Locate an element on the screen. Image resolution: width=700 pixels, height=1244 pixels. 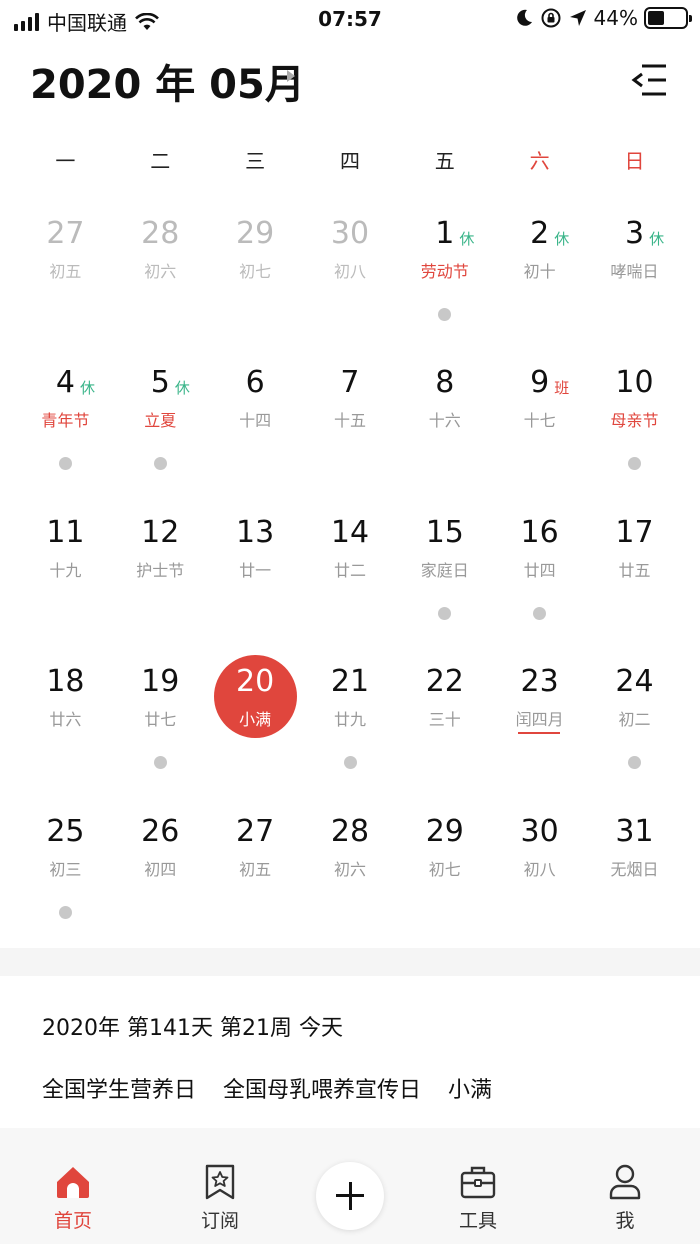
lunar-label: 廿七 is located at coordinates (160, 720).